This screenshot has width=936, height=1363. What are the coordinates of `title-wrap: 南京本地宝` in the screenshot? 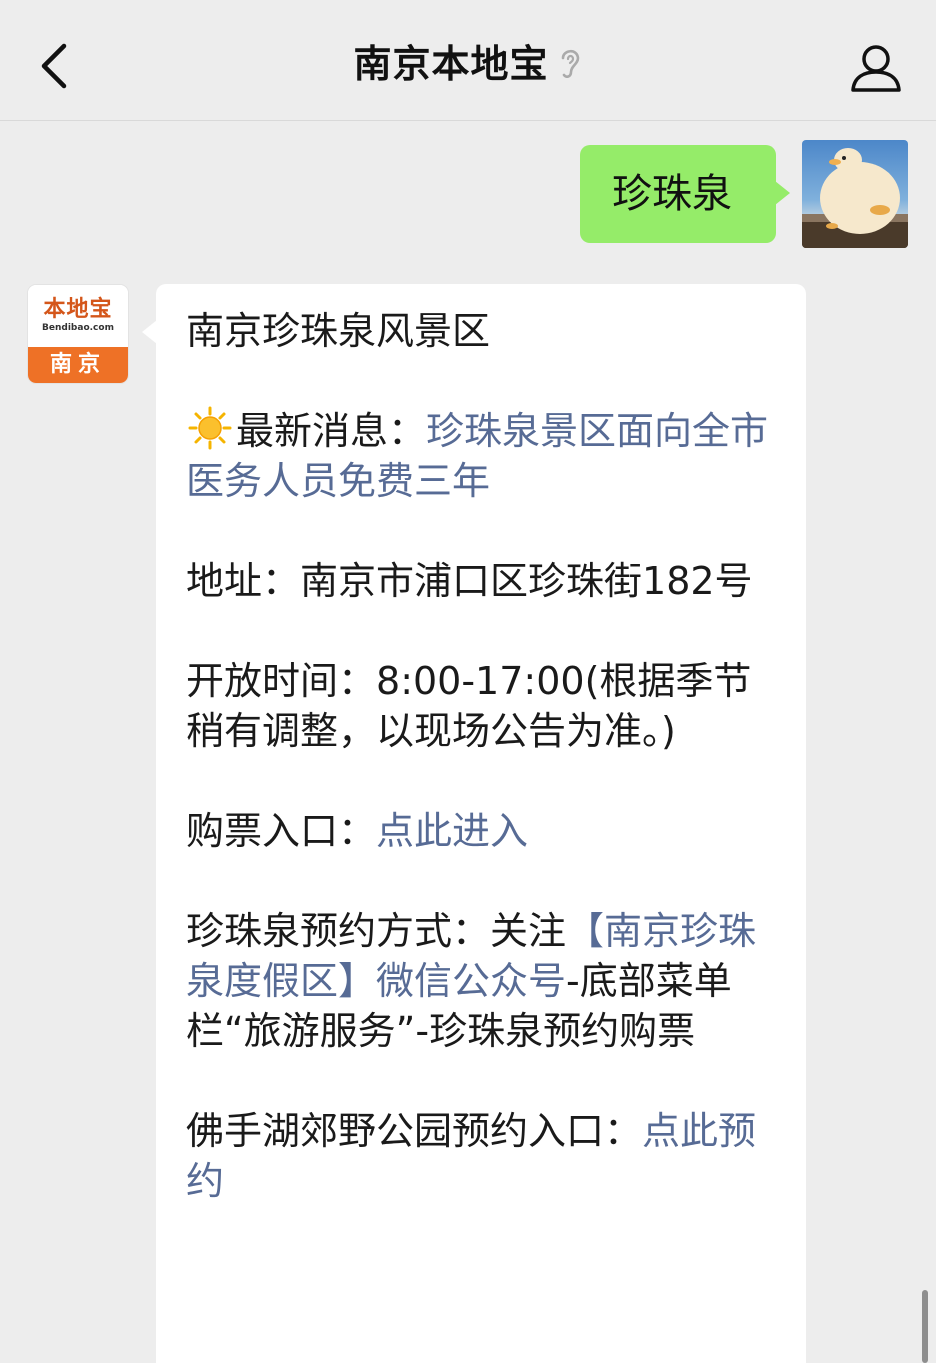 It's located at (468, 60).